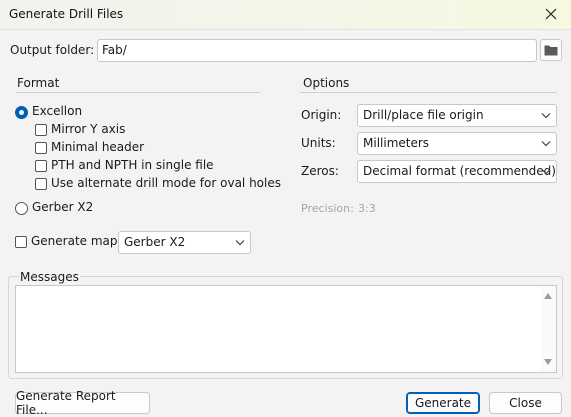  I want to click on close-window-button, so click(551, 14).